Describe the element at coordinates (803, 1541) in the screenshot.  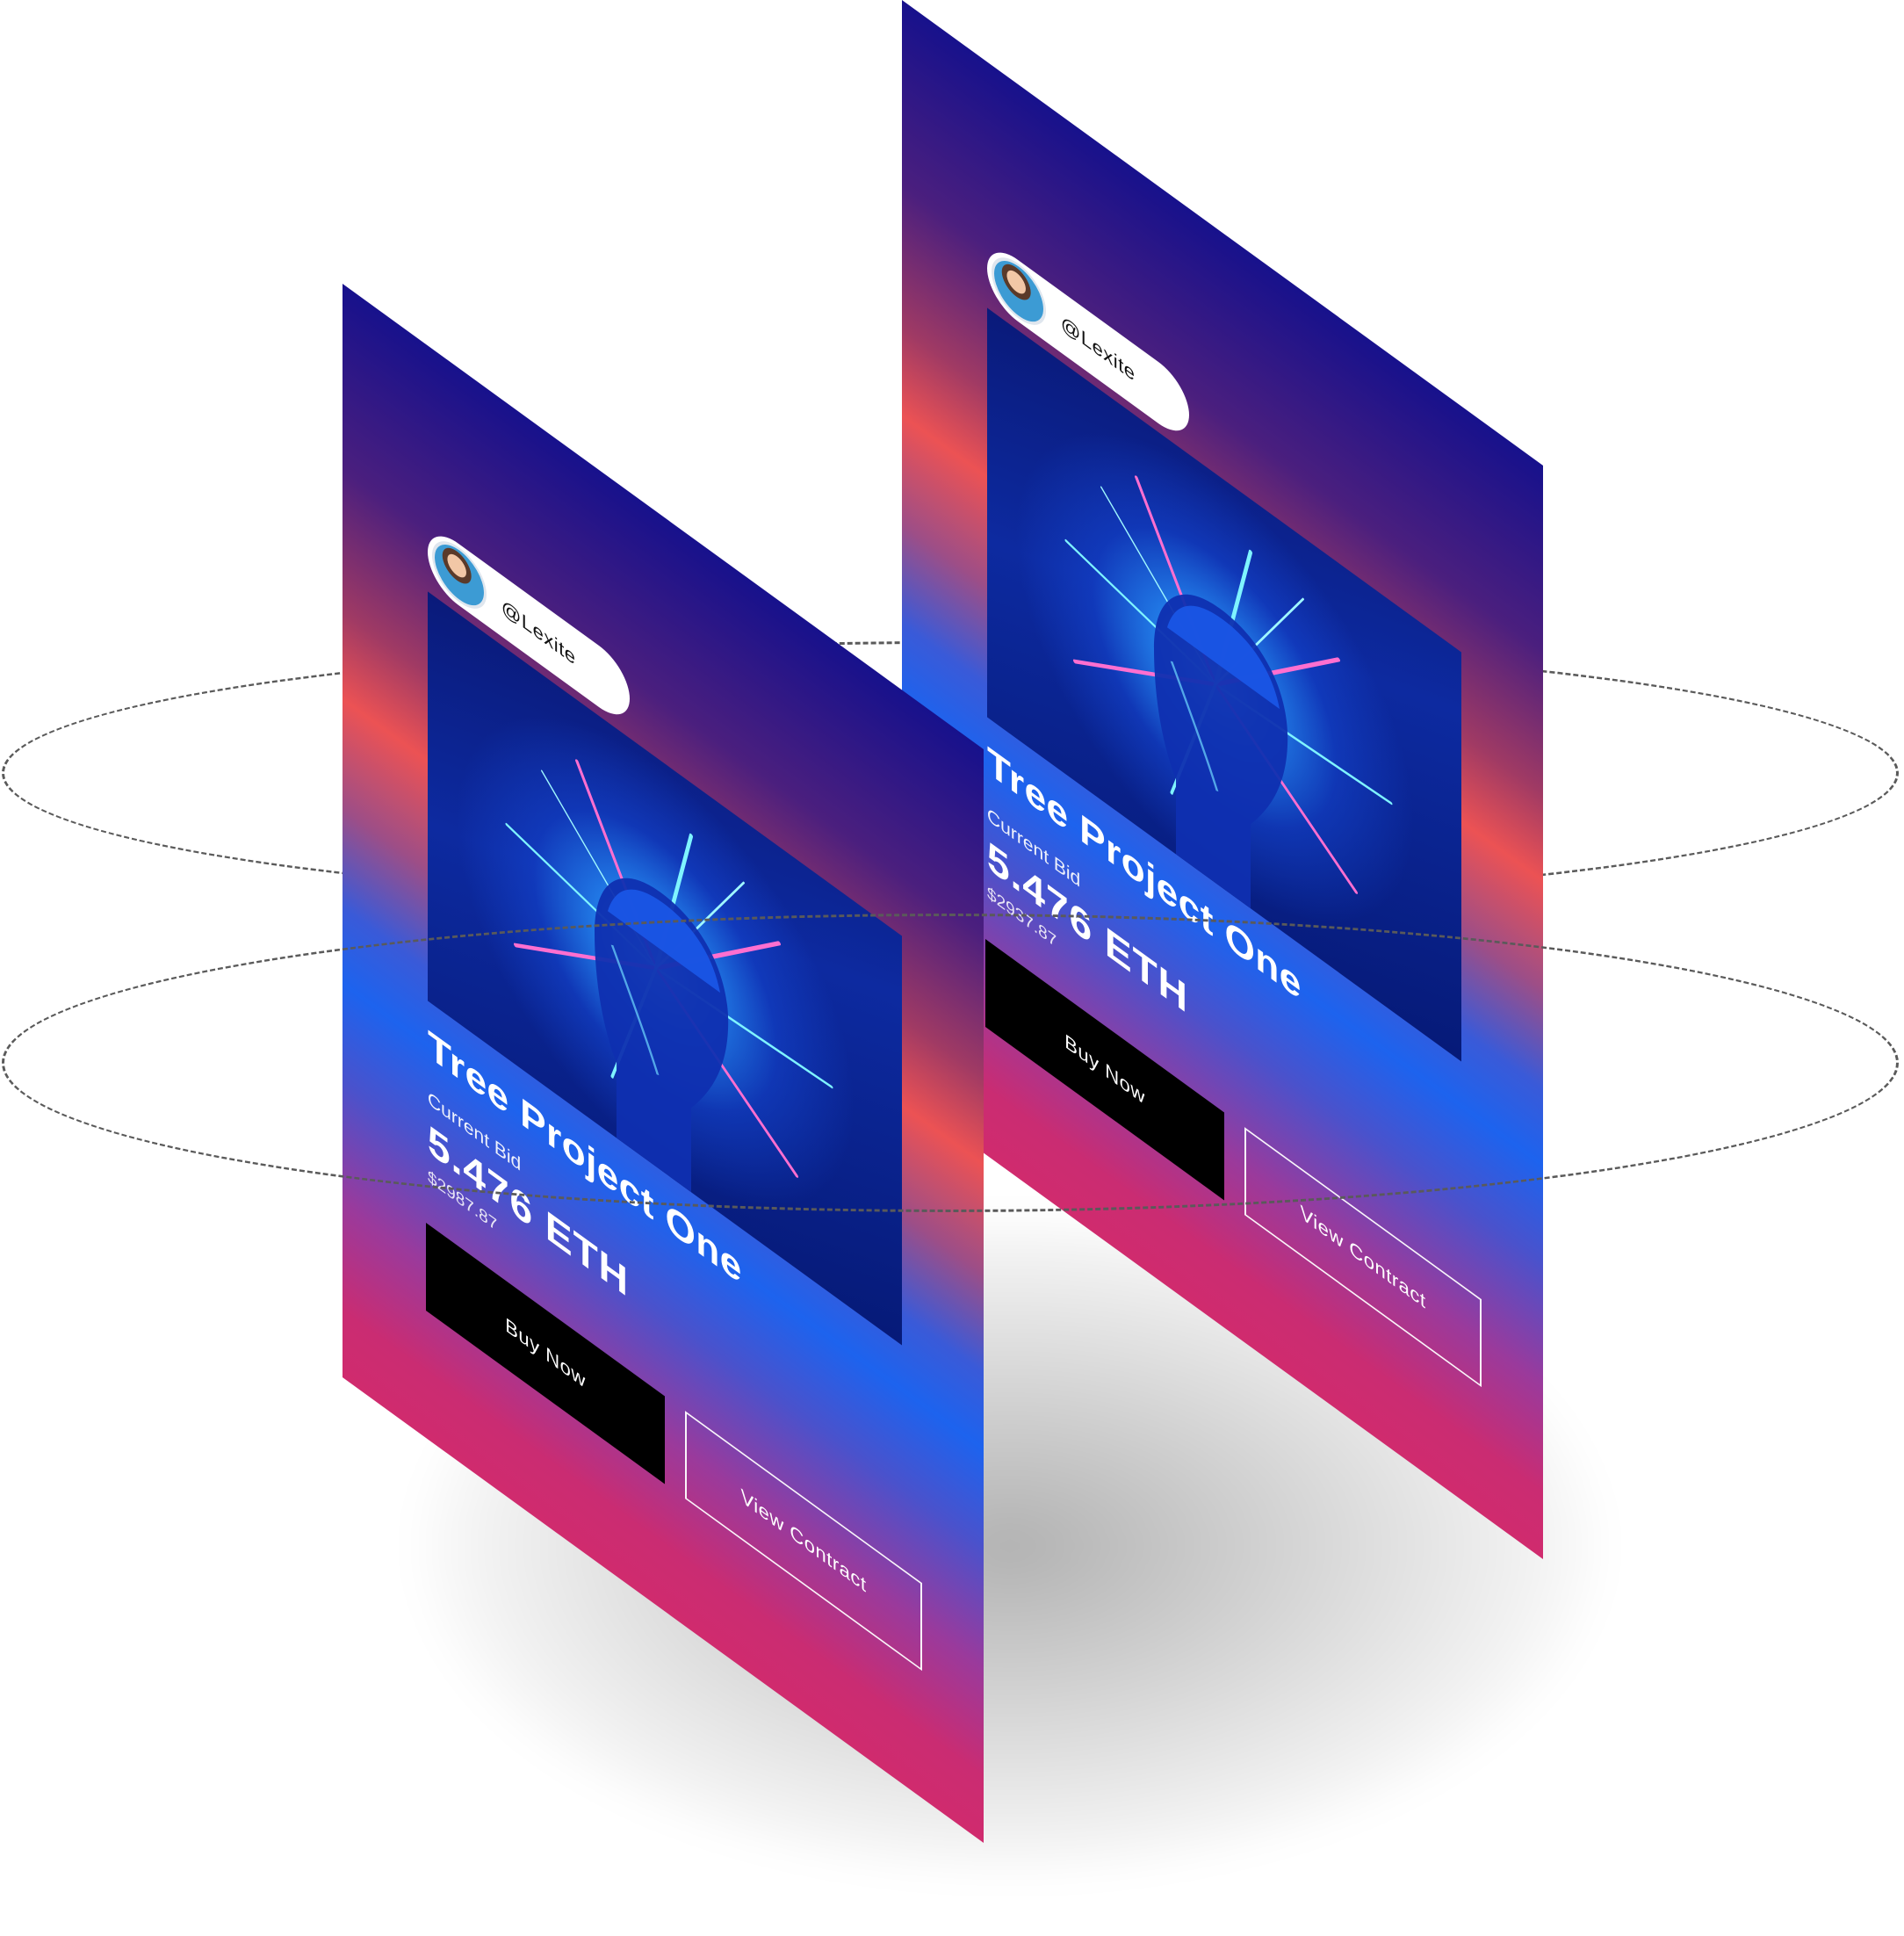
I see `view-contract-button: View Contract` at that location.